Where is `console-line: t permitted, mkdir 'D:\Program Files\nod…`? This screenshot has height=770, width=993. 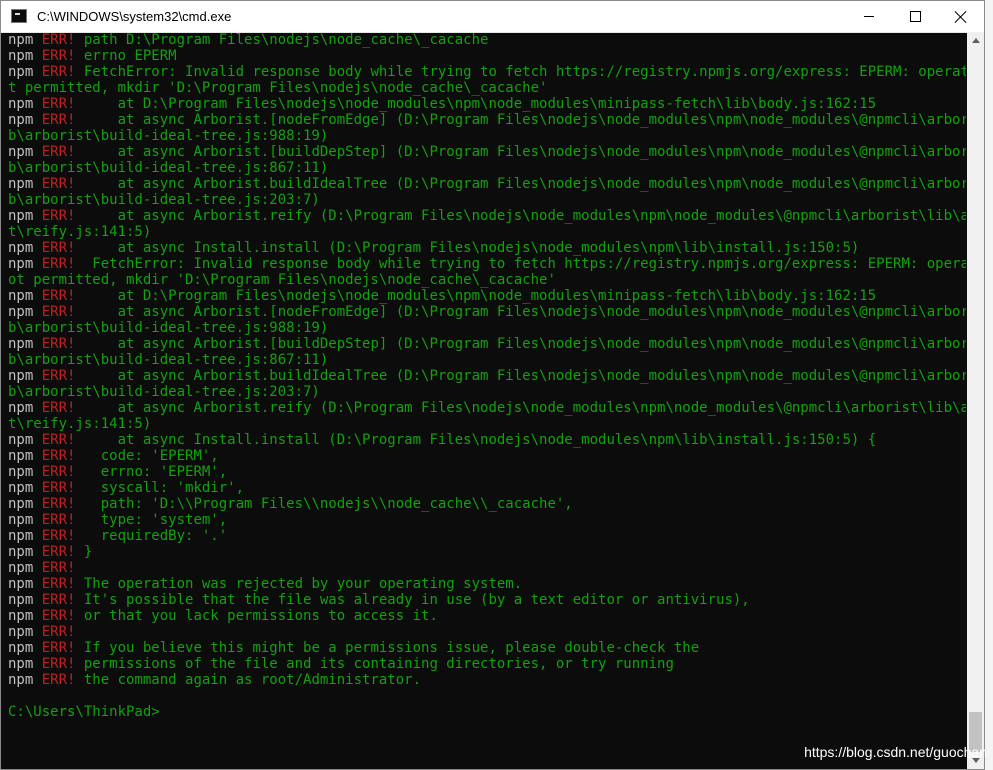
console-line: t permitted, mkdir 'D:\Program Files\nod… is located at coordinates (487, 88).